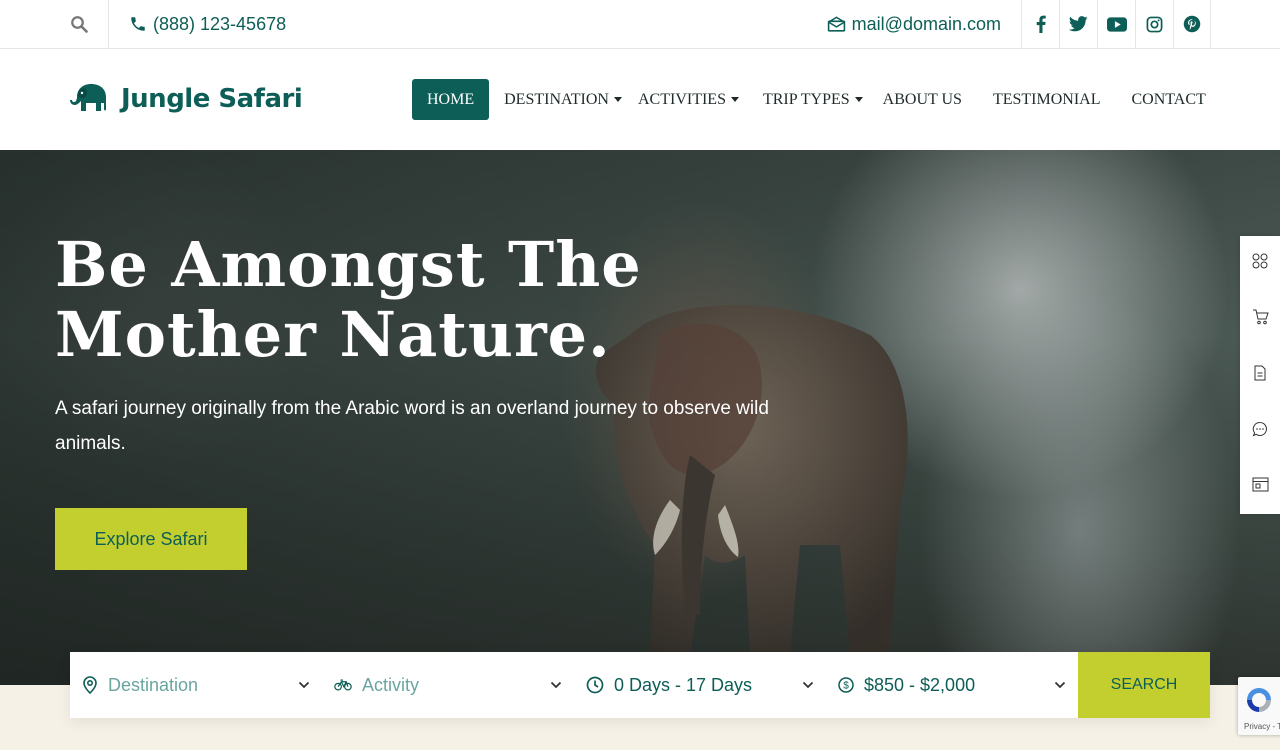 This screenshot has height=750, width=1280. What do you see at coordinates (681, 99) in the screenshot?
I see `nav-activities-label: ACTIVITIES` at bounding box center [681, 99].